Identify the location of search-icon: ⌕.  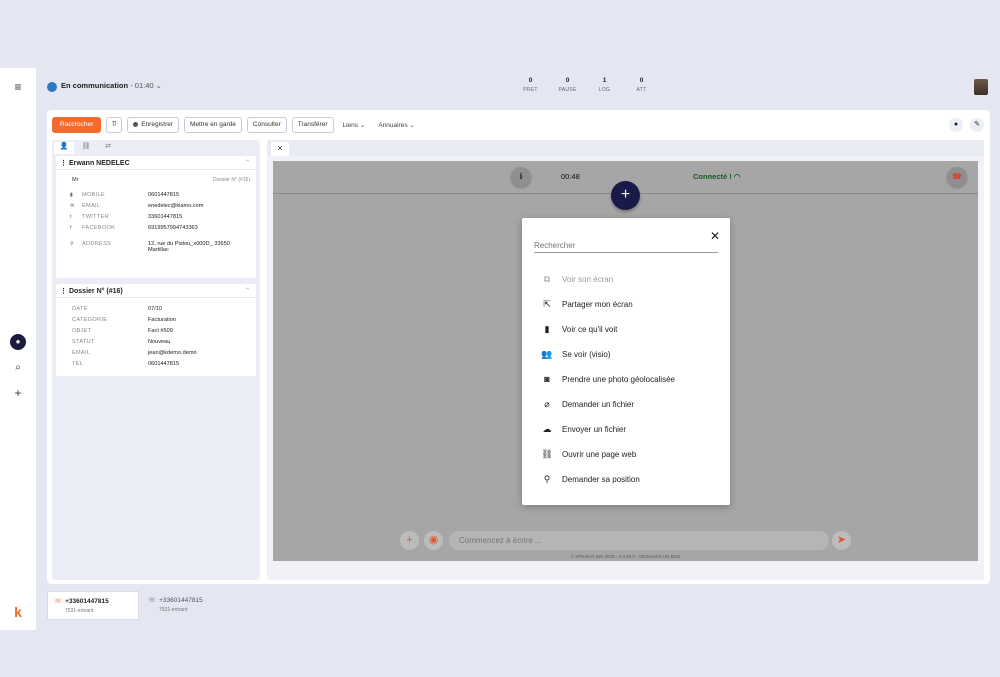
(18, 367).